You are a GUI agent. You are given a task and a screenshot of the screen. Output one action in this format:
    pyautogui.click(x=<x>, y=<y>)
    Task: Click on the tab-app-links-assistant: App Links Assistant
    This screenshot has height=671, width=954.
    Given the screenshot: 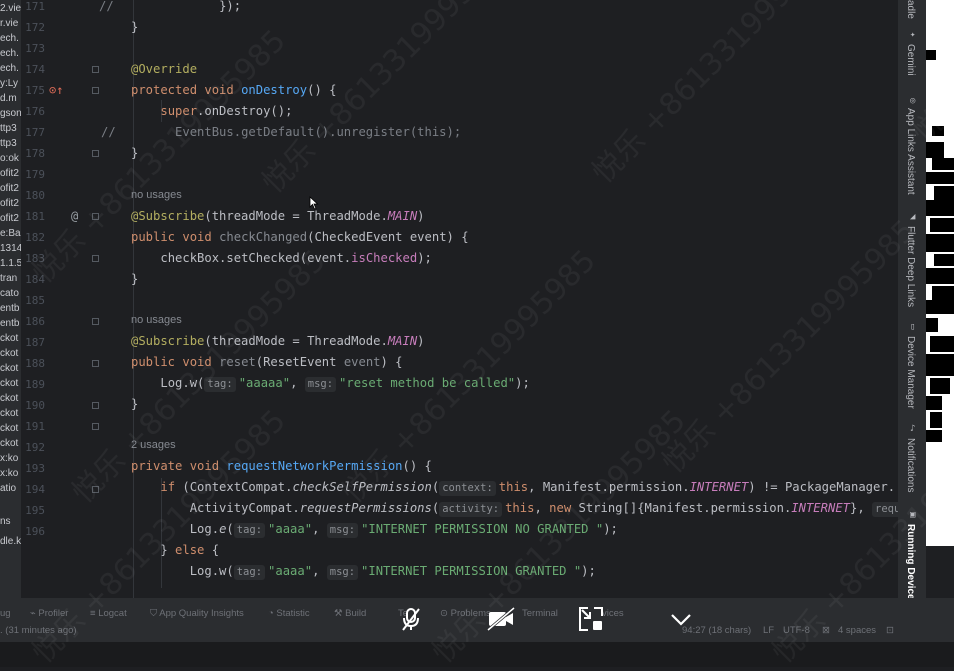 What is the action you would take?
    pyautogui.click(x=910, y=151)
    